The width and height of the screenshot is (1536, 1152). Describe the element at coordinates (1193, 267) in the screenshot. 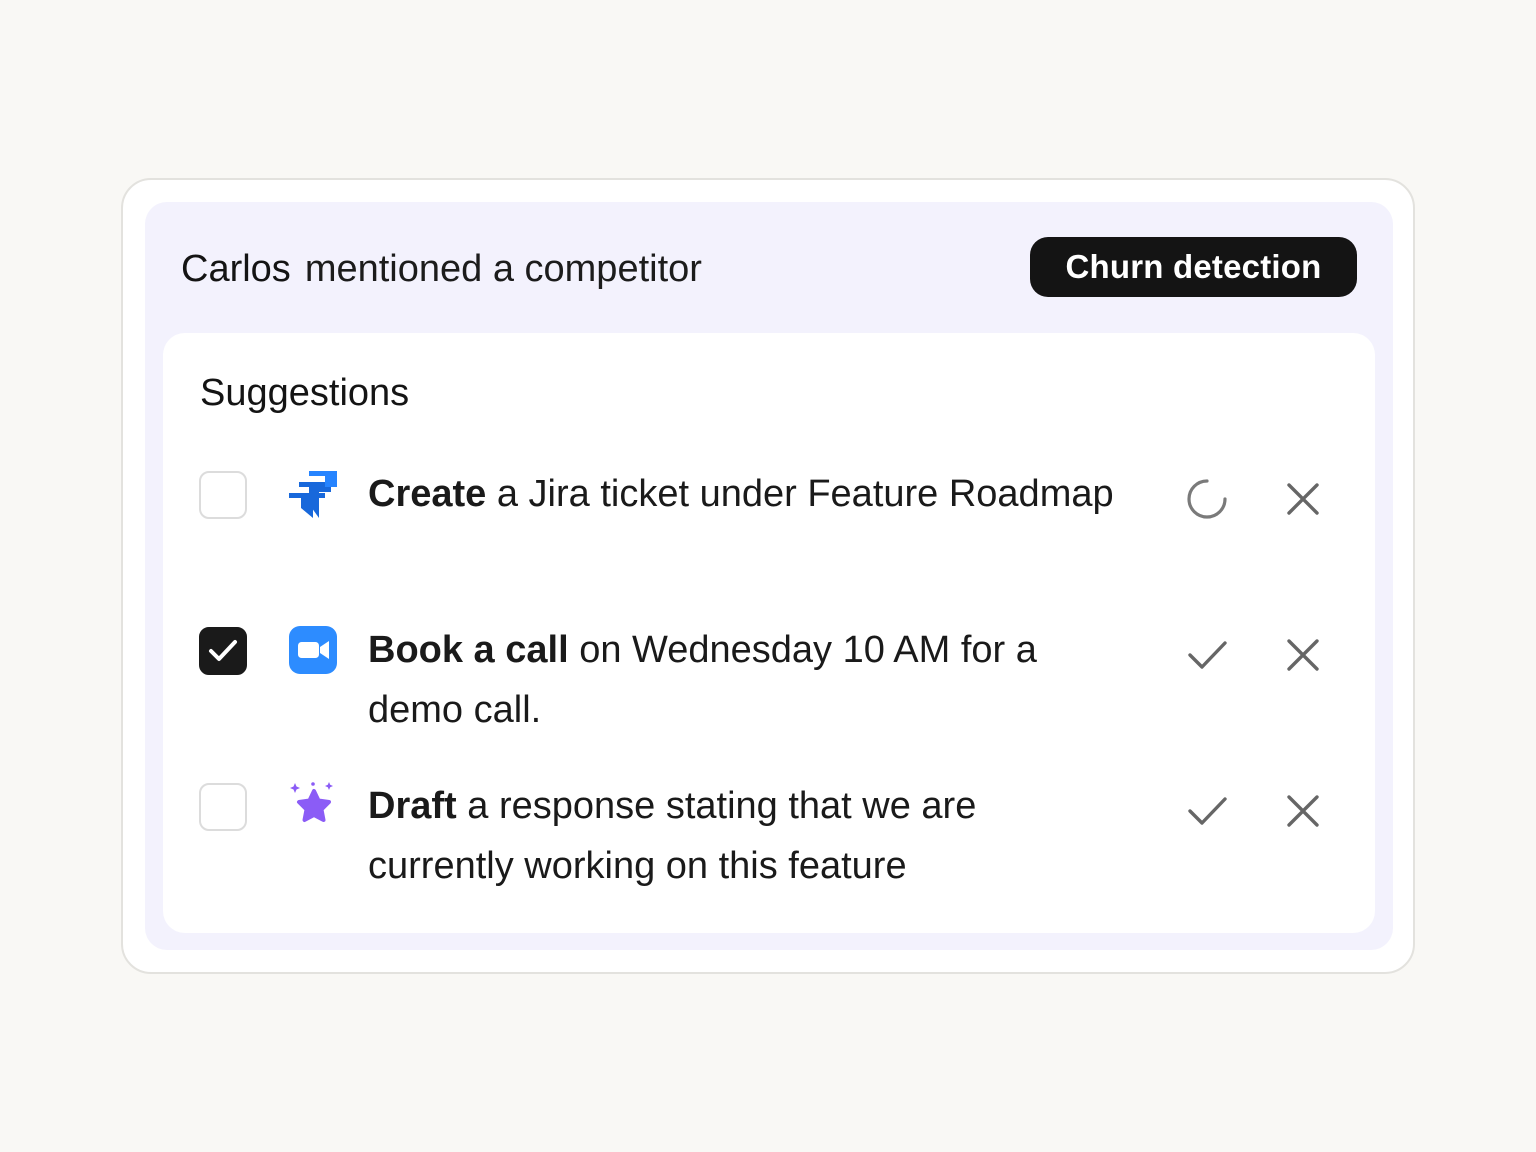

I see `category-badge: Churn detection` at that location.